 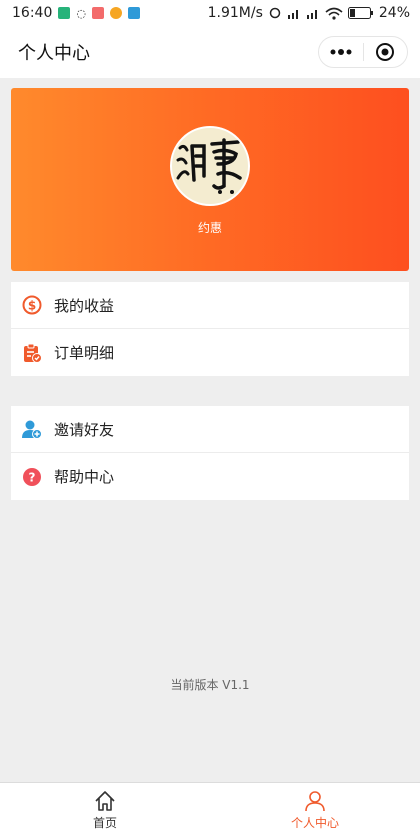 I want to click on tab-label: 首页, so click(x=104, y=823).